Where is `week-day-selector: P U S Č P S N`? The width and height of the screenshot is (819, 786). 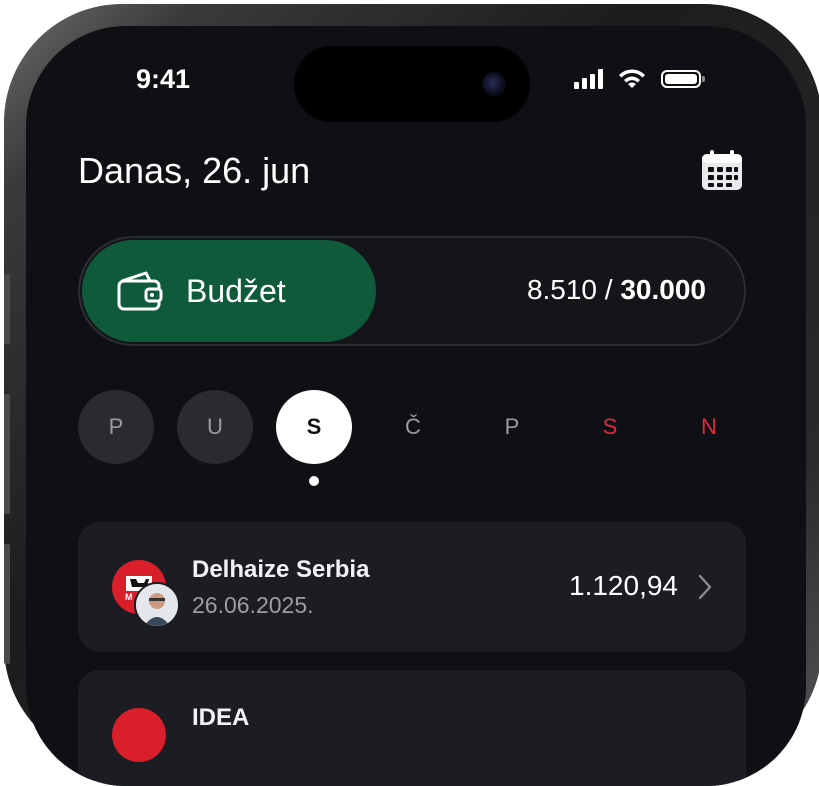
week-day-selector: P U S Č P S N is located at coordinates (428, 430).